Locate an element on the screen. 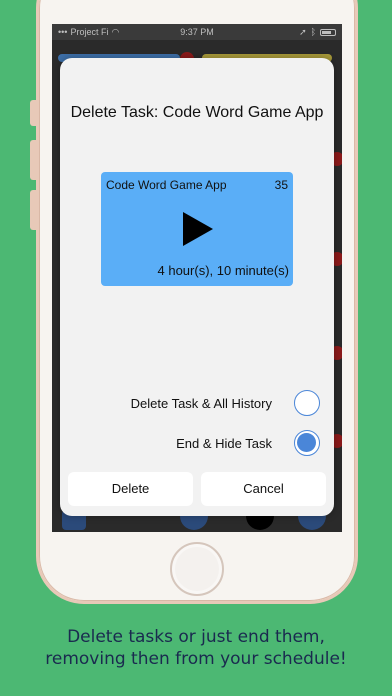 The width and height of the screenshot is (392, 696). play-icon is located at coordinates (198, 229).